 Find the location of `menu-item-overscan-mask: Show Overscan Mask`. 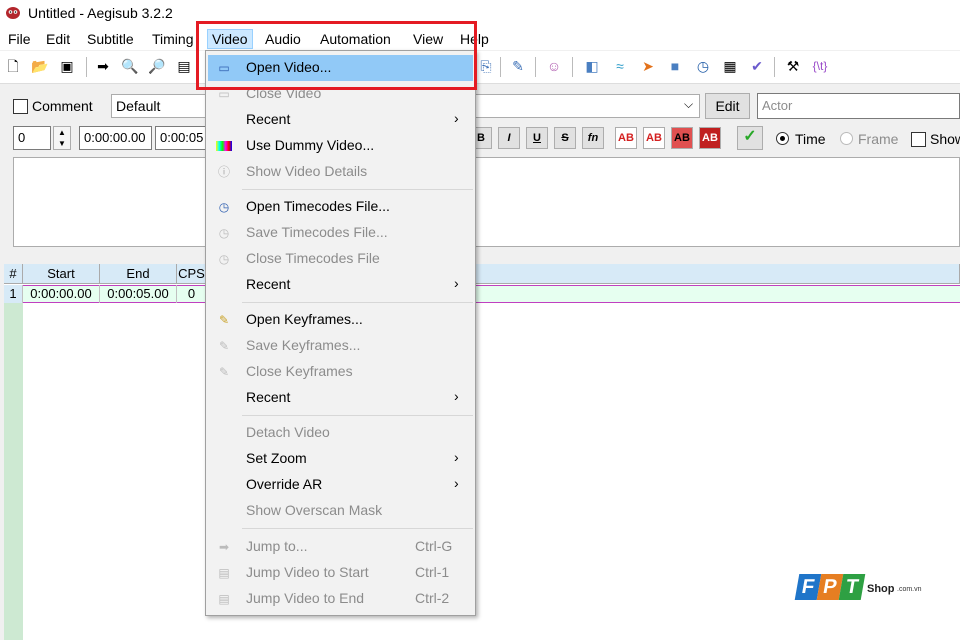

menu-item-overscan-mask: Show Overscan Mask is located at coordinates (340, 511).